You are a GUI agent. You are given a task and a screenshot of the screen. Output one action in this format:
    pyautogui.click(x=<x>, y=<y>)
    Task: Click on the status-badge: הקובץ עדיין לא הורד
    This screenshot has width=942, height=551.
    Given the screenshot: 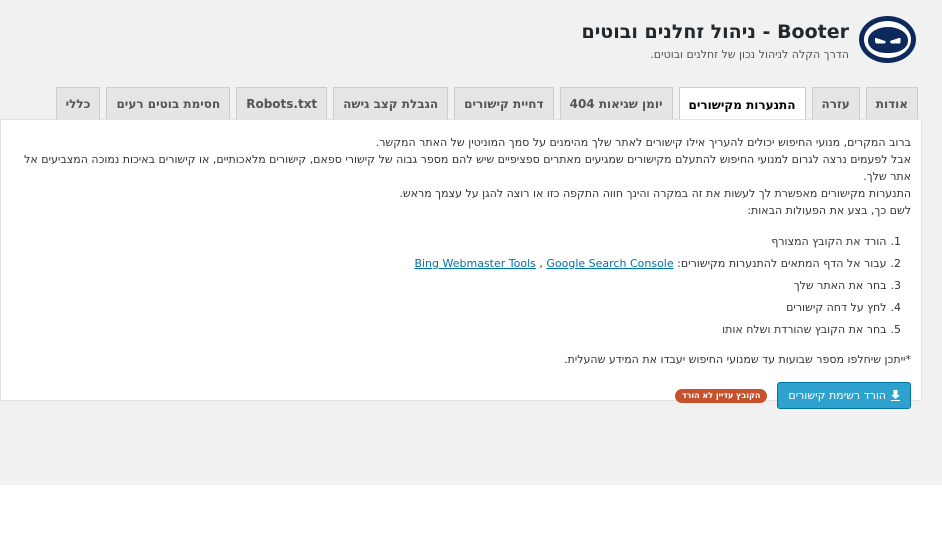 What is the action you would take?
    pyautogui.click(x=721, y=395)
    